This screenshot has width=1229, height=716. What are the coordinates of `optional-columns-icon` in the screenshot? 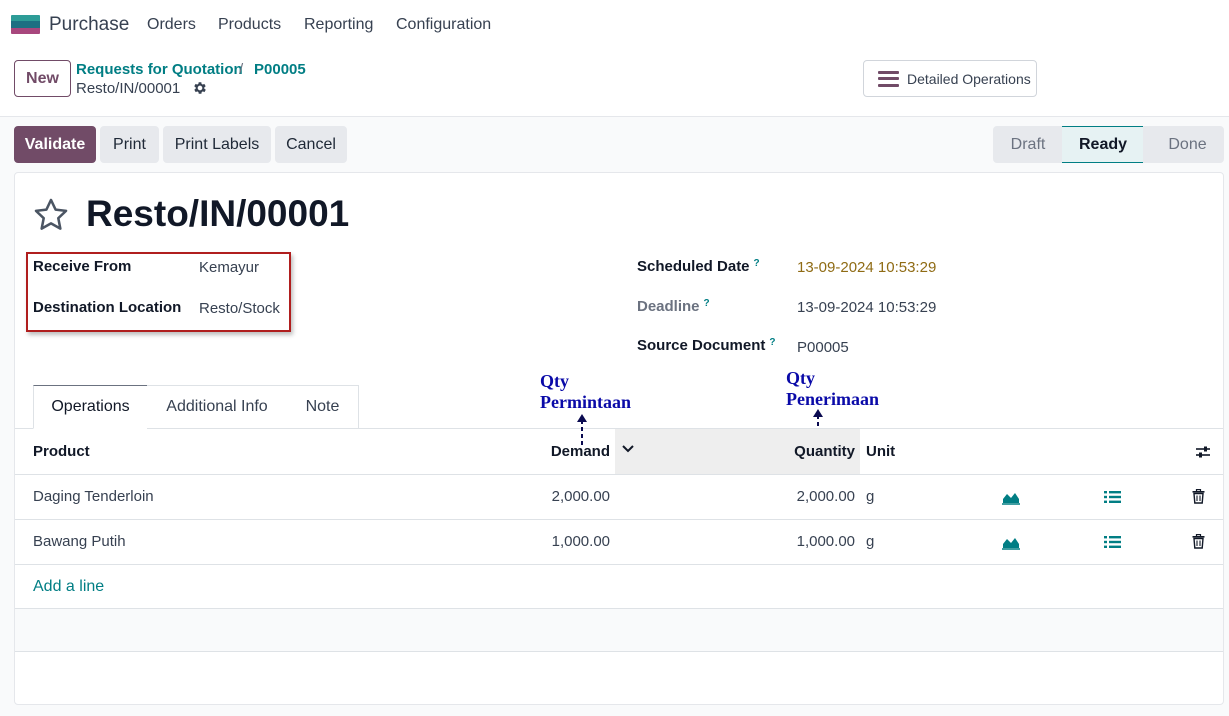 It's located at (1203, 452).